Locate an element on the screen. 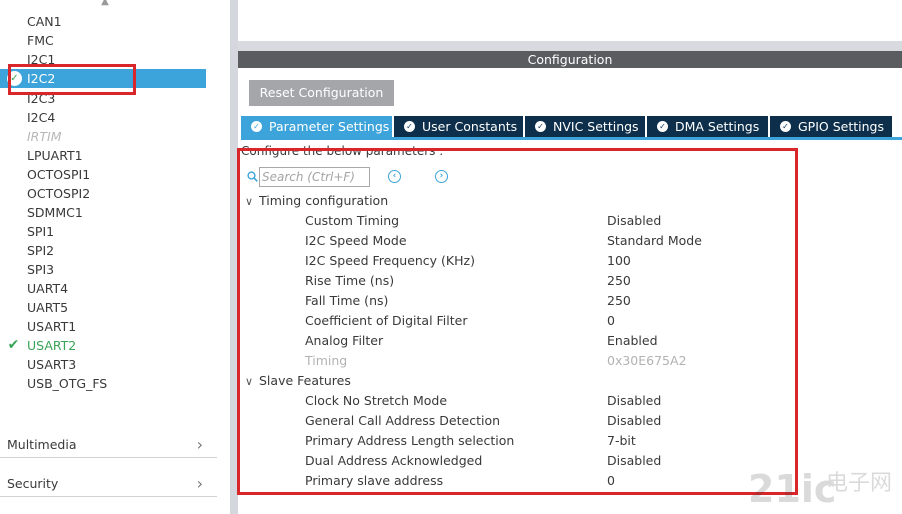 The width and height of the screenshot is (902, 514). param-row-address-length: Primary Address Length selection 7-bit is located at coordinates (585, 441).